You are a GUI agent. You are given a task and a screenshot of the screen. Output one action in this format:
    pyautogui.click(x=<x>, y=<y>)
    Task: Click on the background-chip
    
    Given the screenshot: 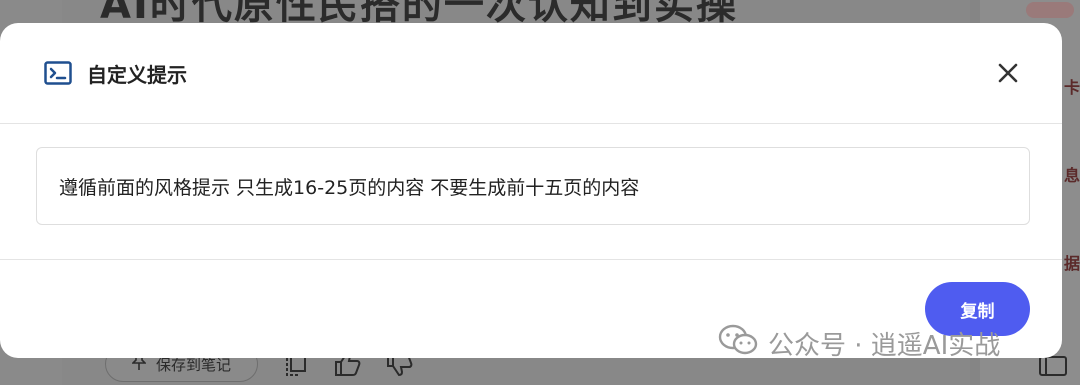 What is the action you would take?
    pyautogui.click(x=1050, y=10)
    